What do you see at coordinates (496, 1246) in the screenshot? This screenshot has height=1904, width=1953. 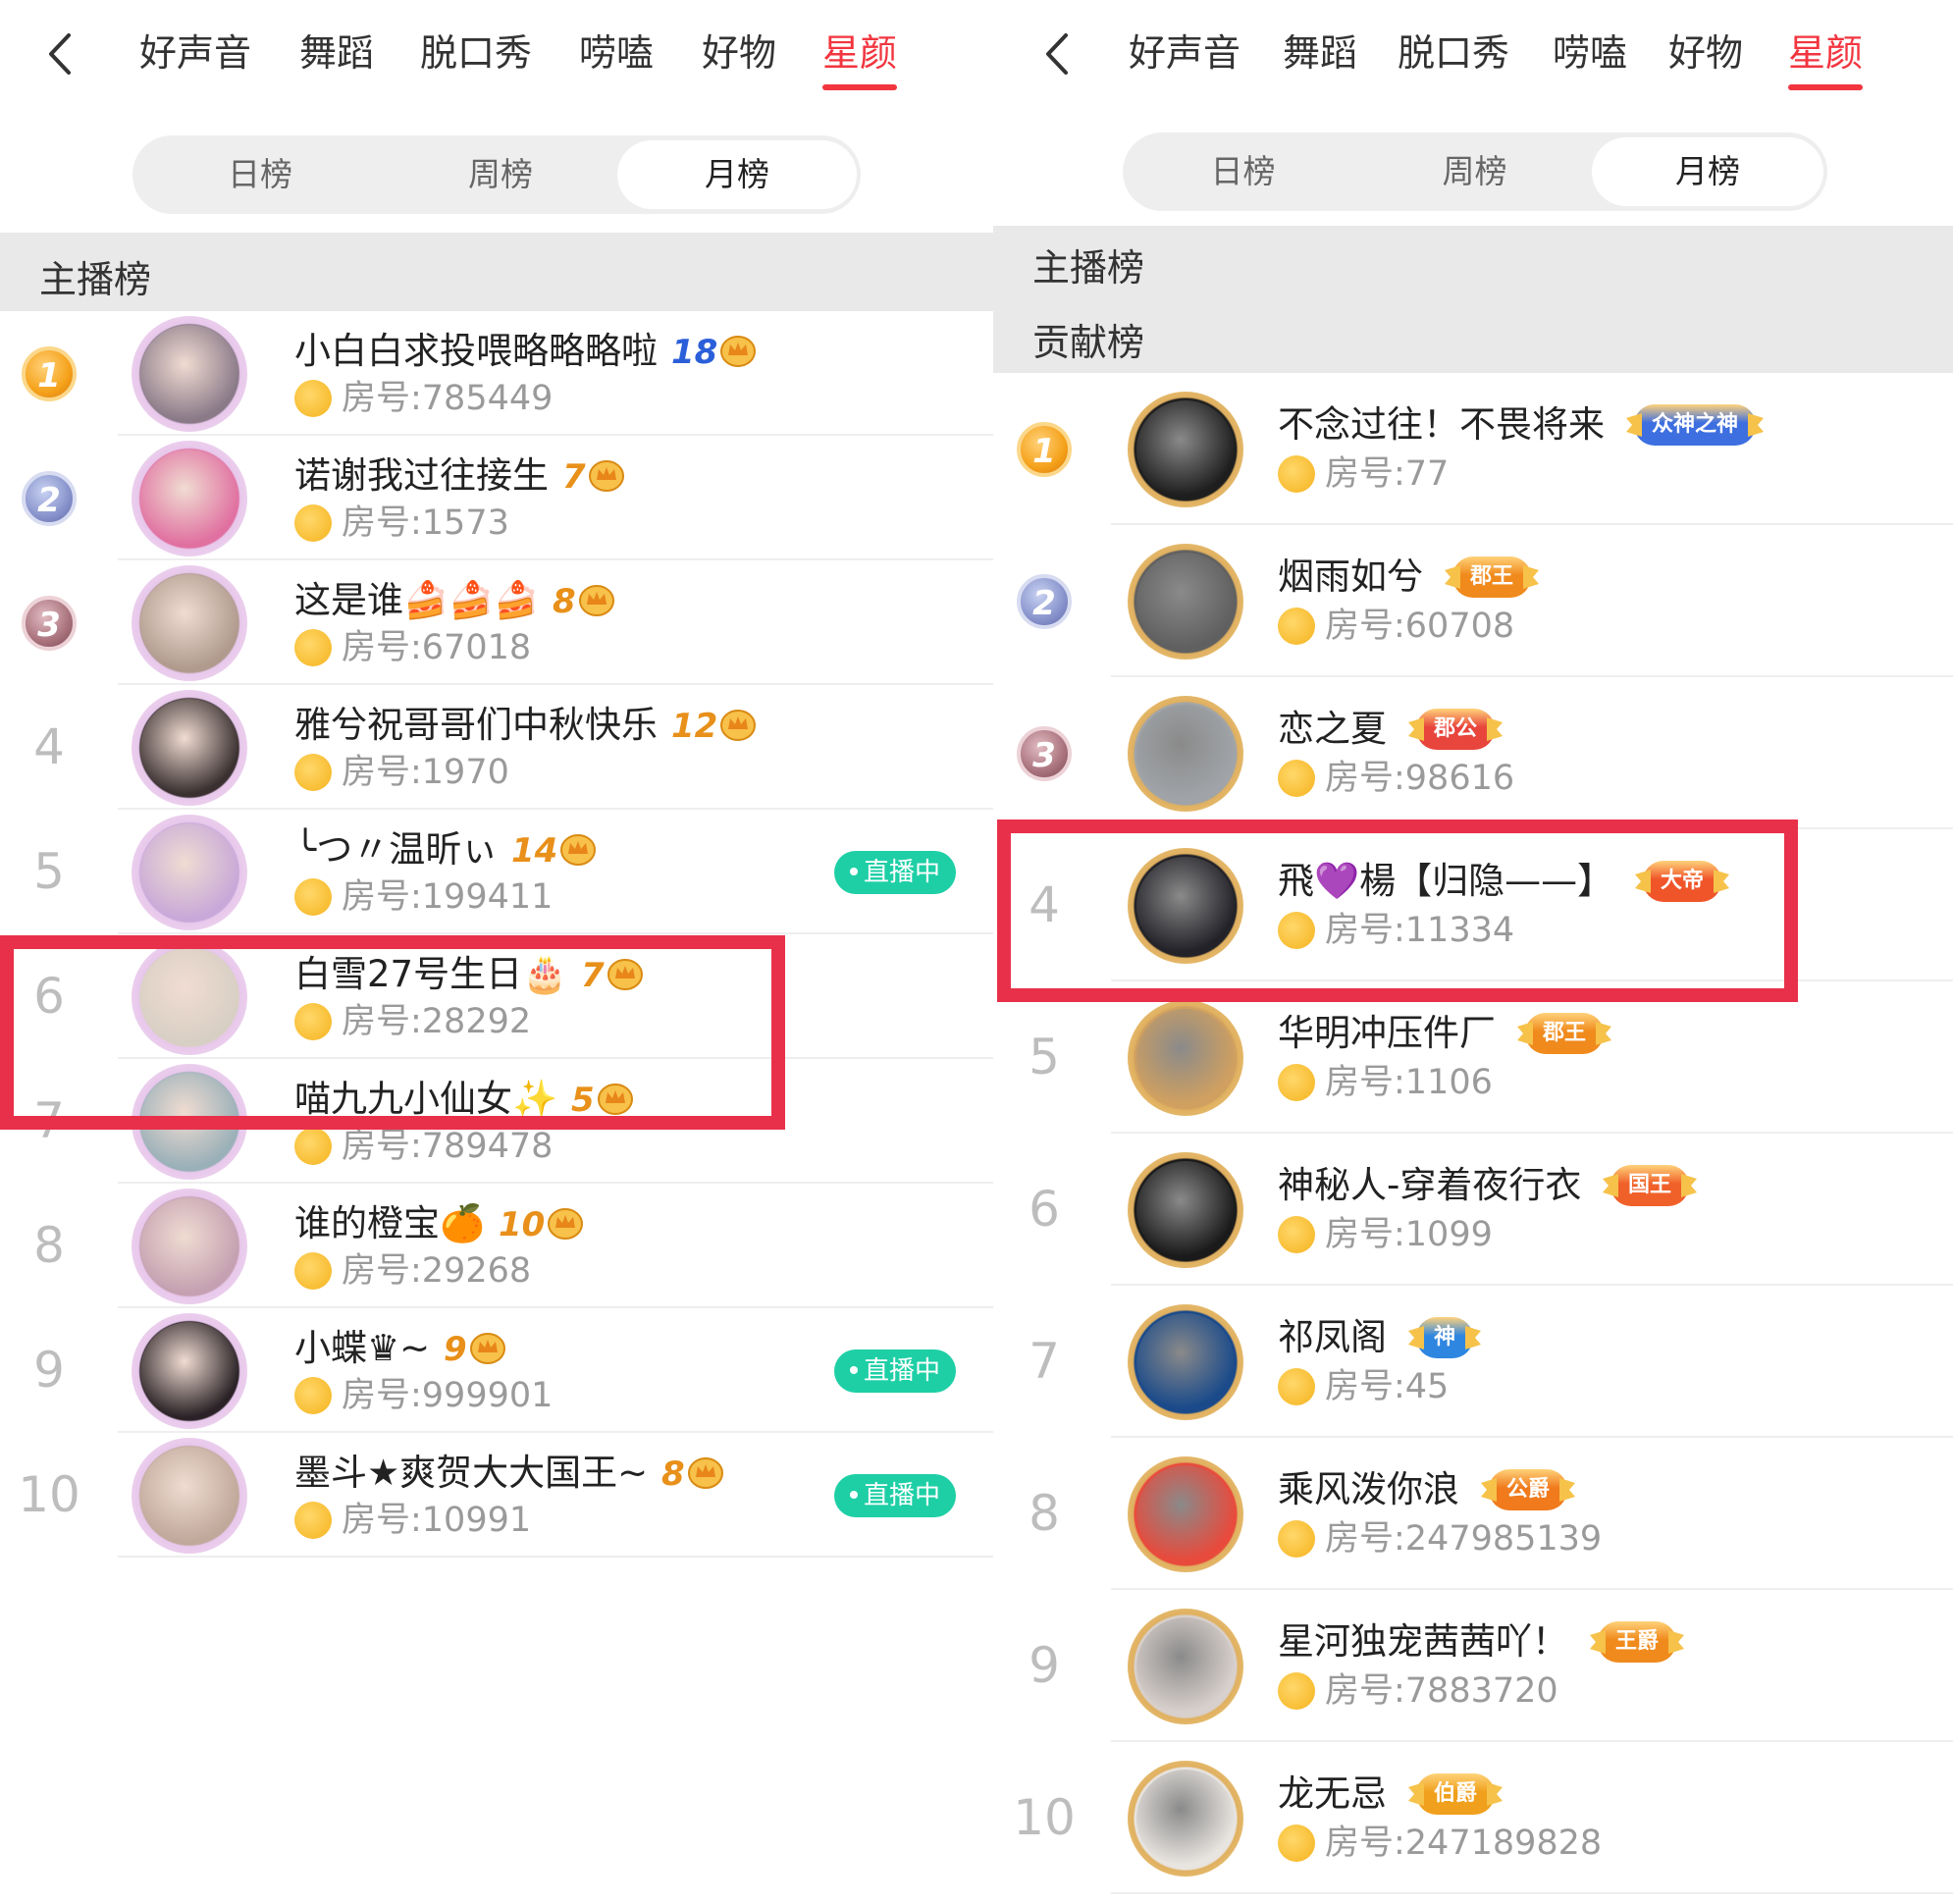 I see `list-item: 8 谁的橙宝🍊 10 房号:29268` at bounding box center [496, 1246].